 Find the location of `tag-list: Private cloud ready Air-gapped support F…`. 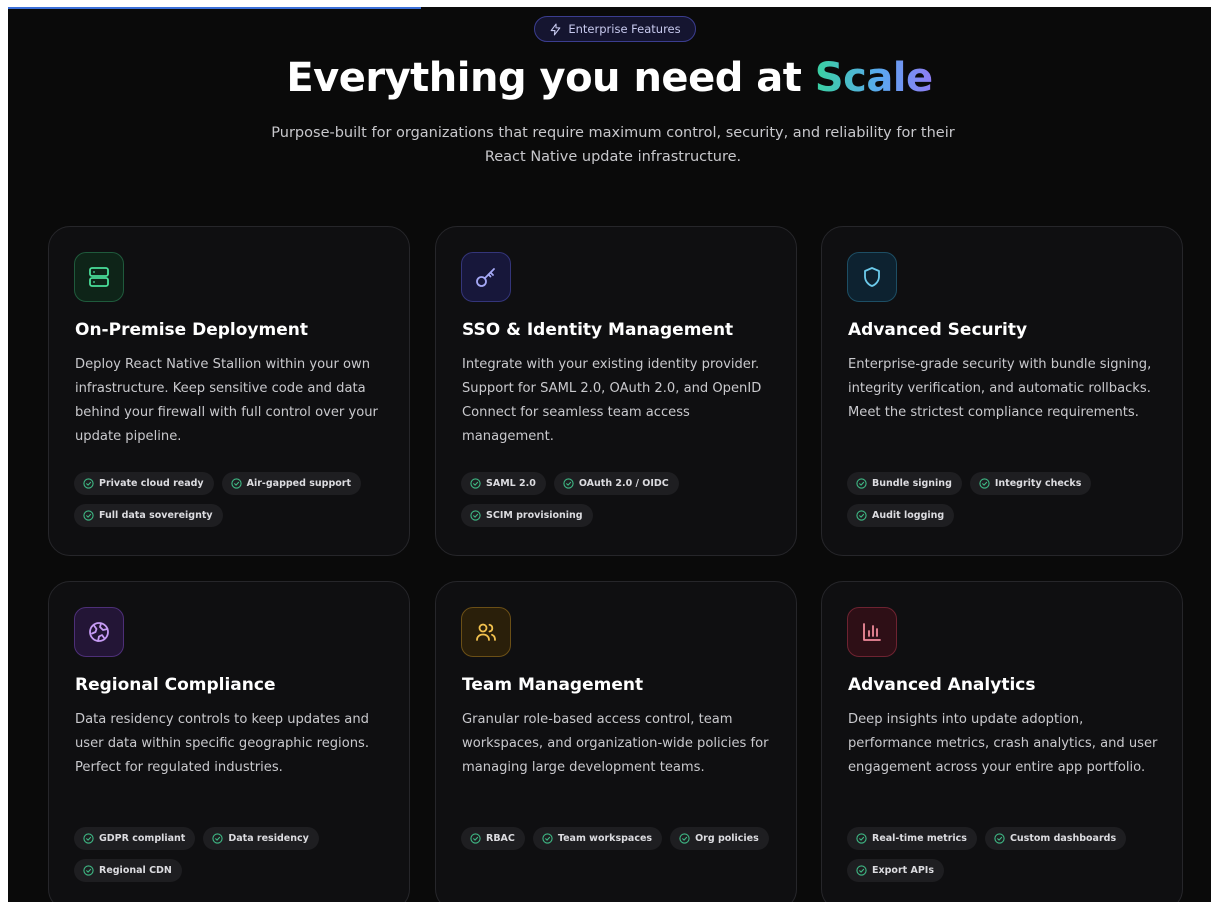

tag-list: Private cloud ready Air-gapped support F… is located at coordinates (230, 499).